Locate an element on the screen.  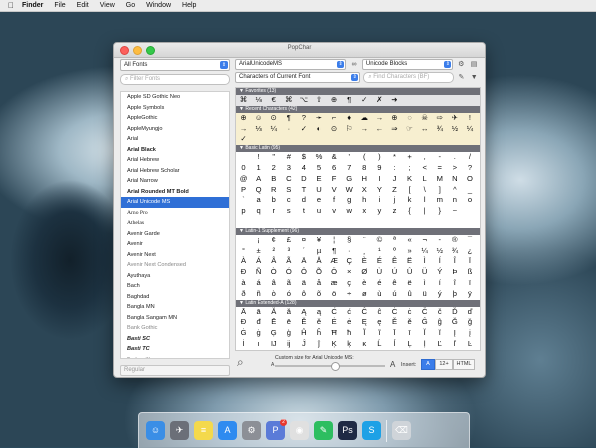
character-cell: į is located at coordinates (469, 333).